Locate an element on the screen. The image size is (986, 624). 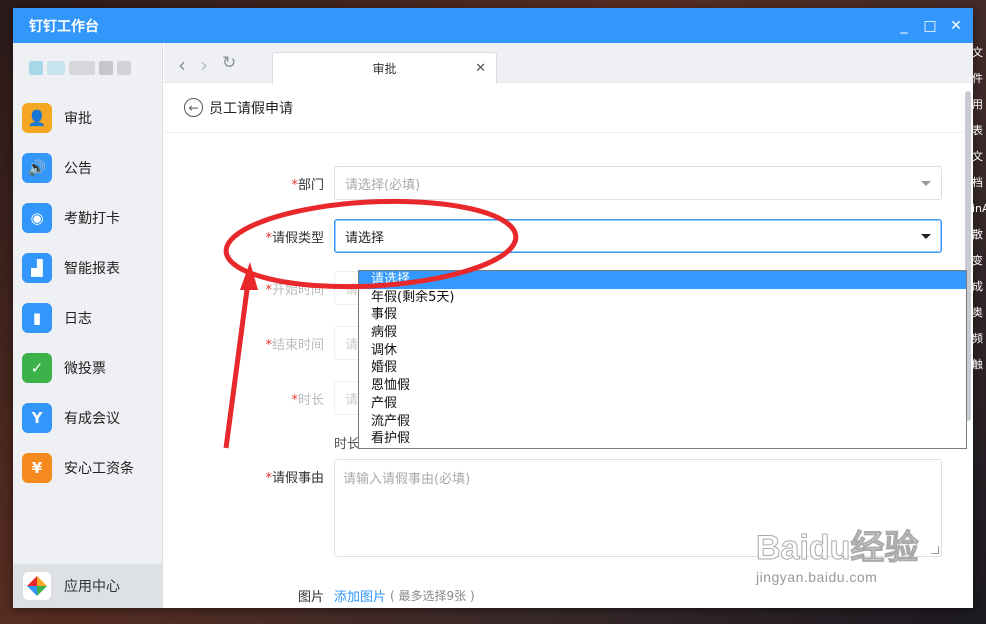
sidebar-item-7: ¥ 安心工资条 is located at coordinates (87, 468).